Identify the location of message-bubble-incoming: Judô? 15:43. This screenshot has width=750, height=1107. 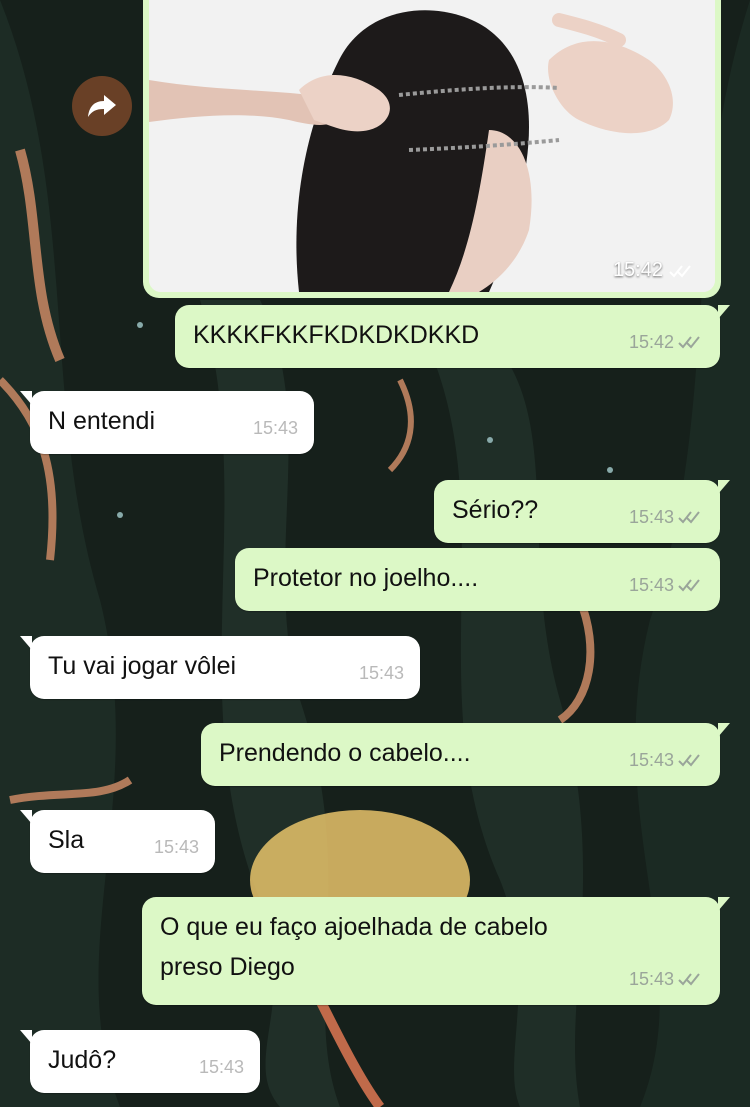
(140, 1061).